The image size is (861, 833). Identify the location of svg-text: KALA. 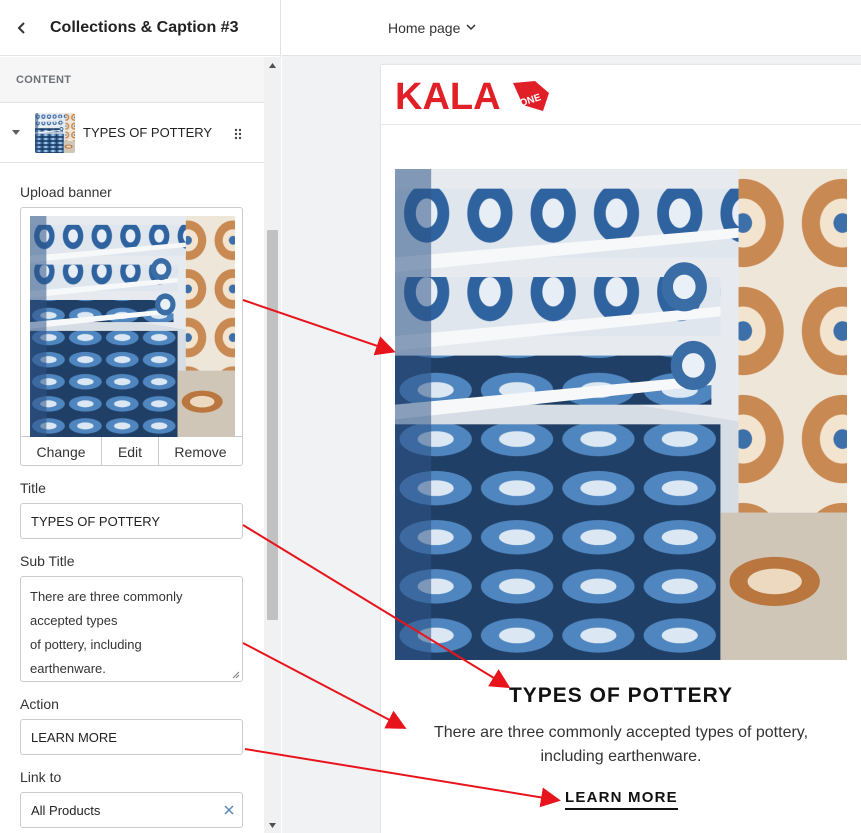
(448, 96).